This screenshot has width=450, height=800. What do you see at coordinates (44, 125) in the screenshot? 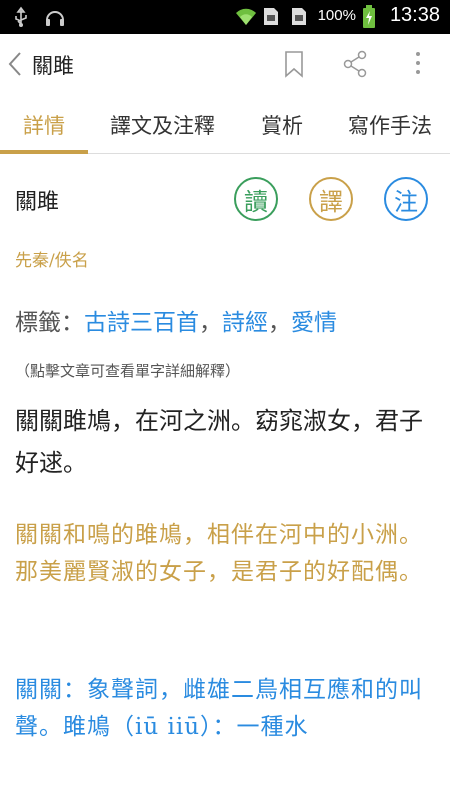
I see `tab-details: 詳情` at bounding box center [44, 125].